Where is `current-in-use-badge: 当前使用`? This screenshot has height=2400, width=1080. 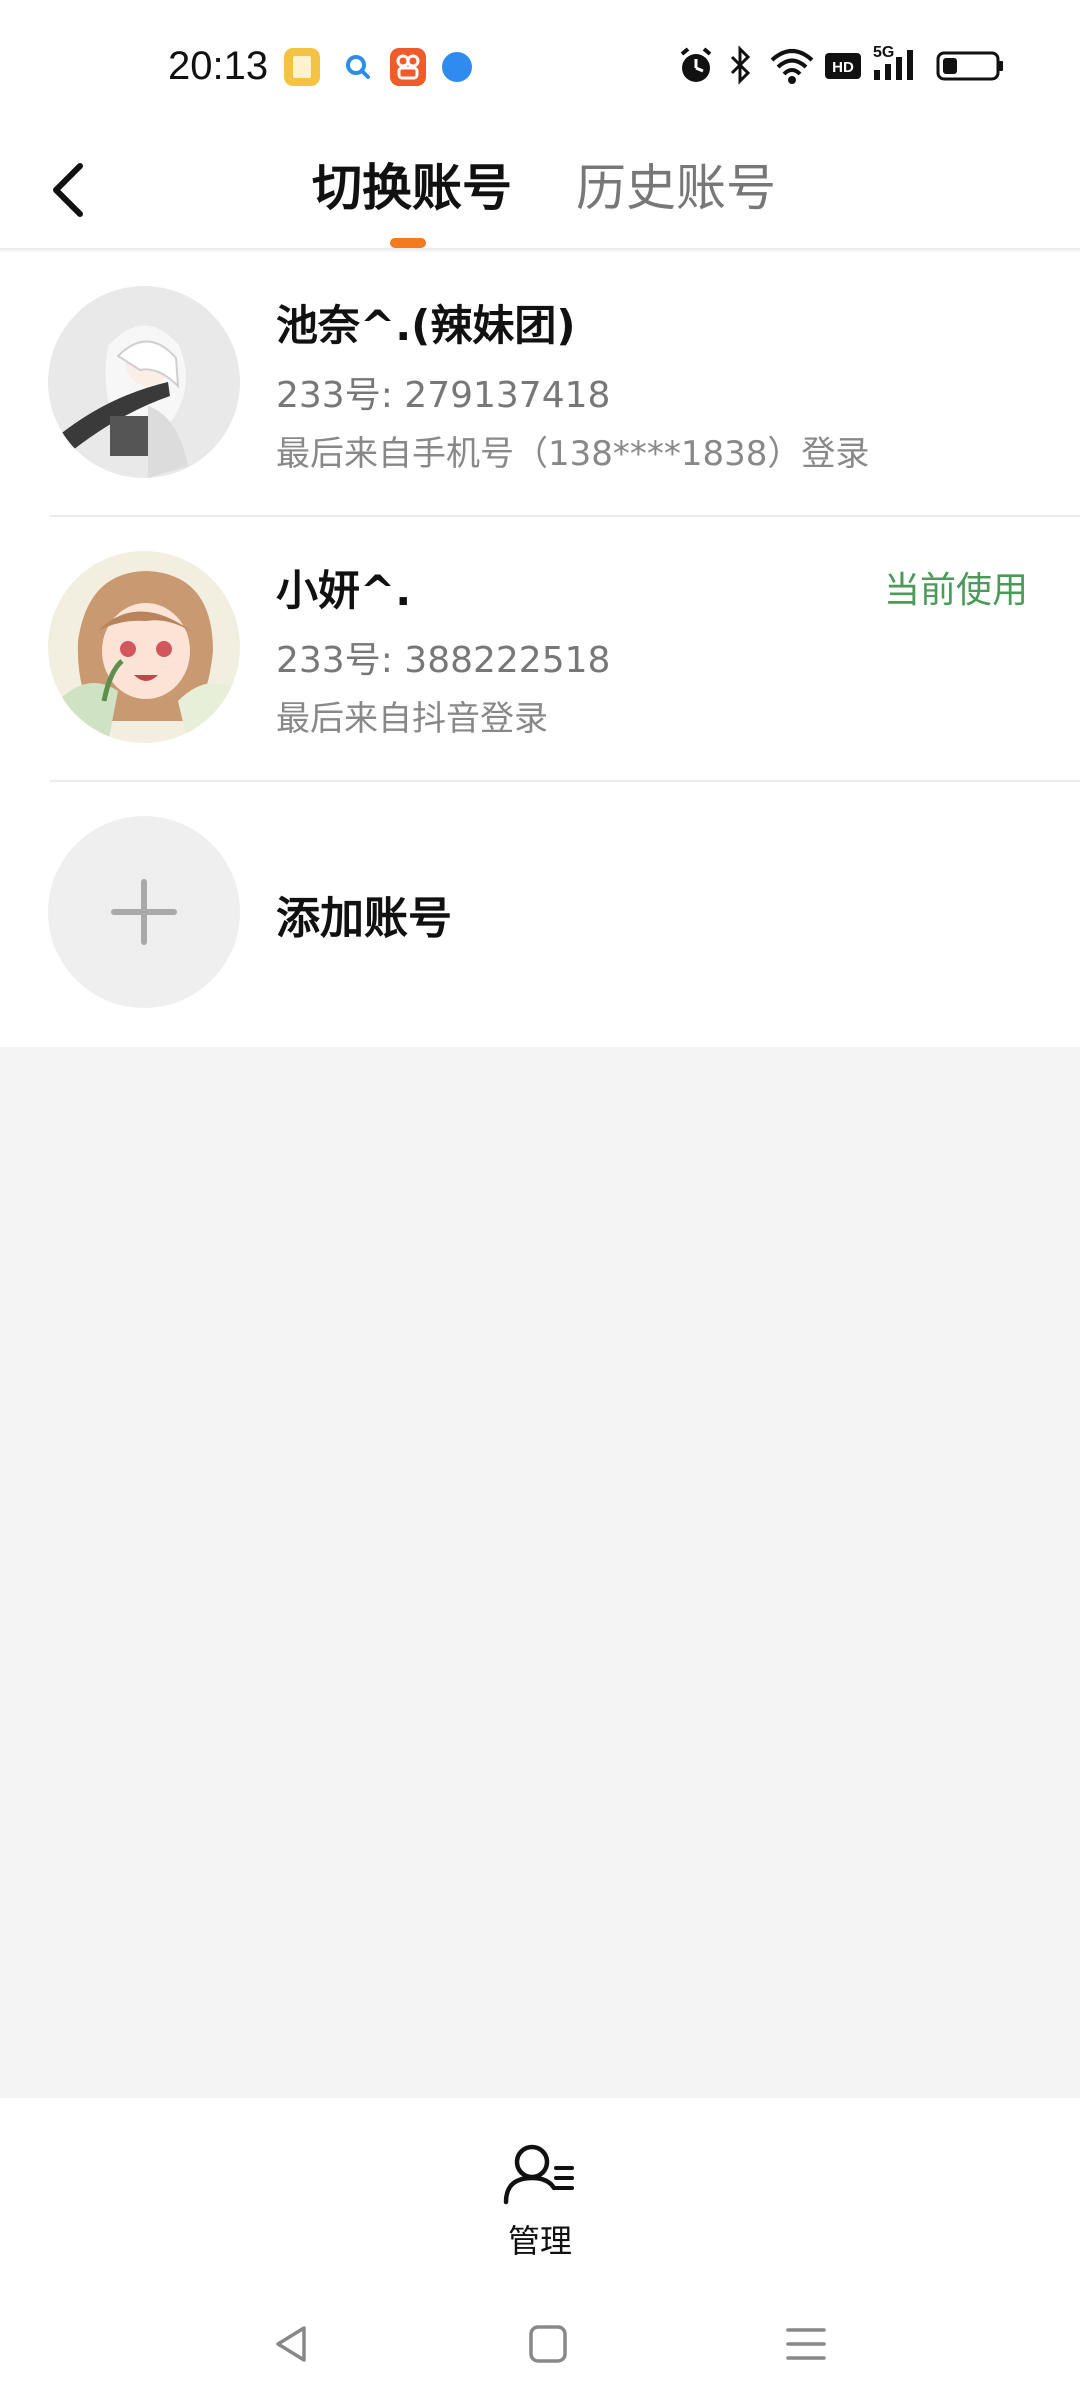
current-in-use-badge: 当前使用 is located at coordinates (955, 590).